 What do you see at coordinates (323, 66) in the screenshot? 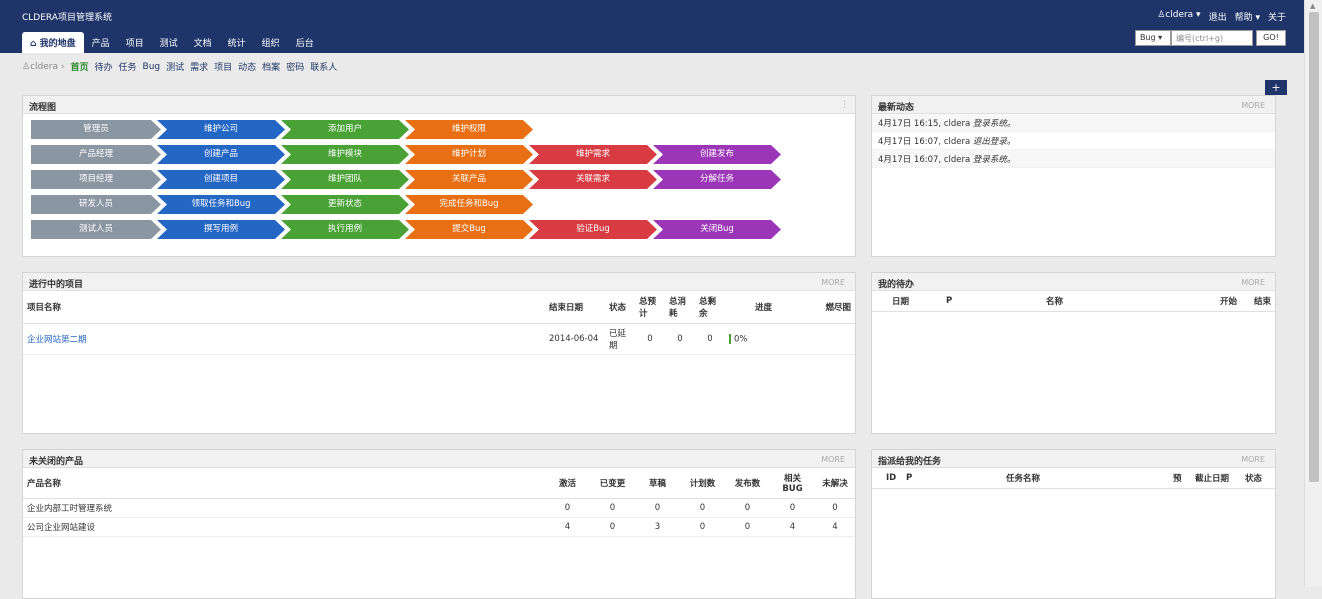
I see `subnav-contacts: 联系人` at bounding box center [323, 66].